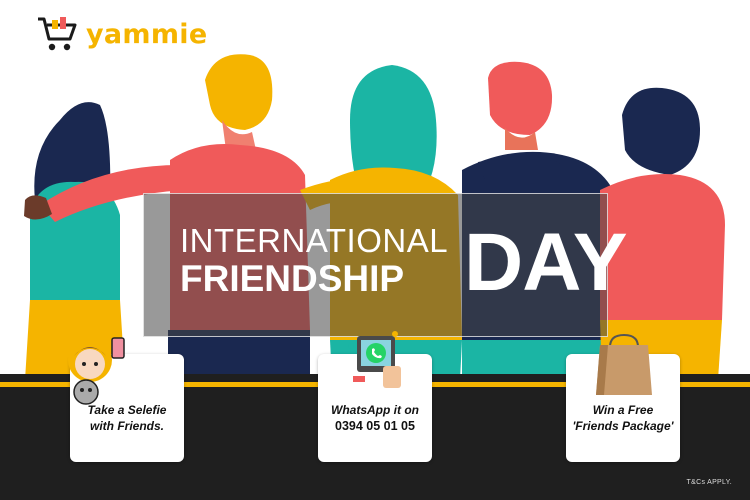  Describe the element at coordinates (57, 34) in the screenshot. I see `shopping-cart-icon` at that location.